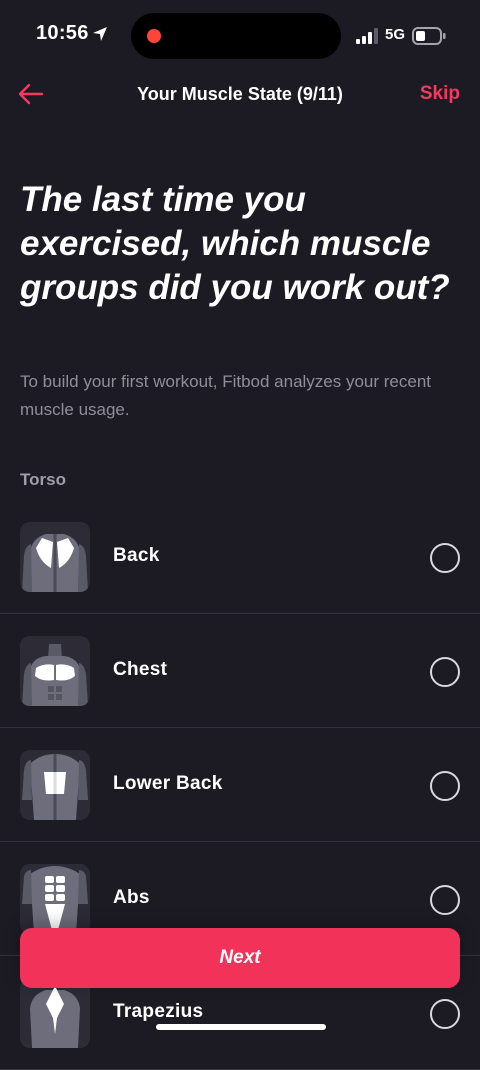 This screenshot has height=1070, width=480. What do you see at coordinates (154, 36) in the screenshot?
I see `recording-dot-icon` at bounding box center [154, 36].